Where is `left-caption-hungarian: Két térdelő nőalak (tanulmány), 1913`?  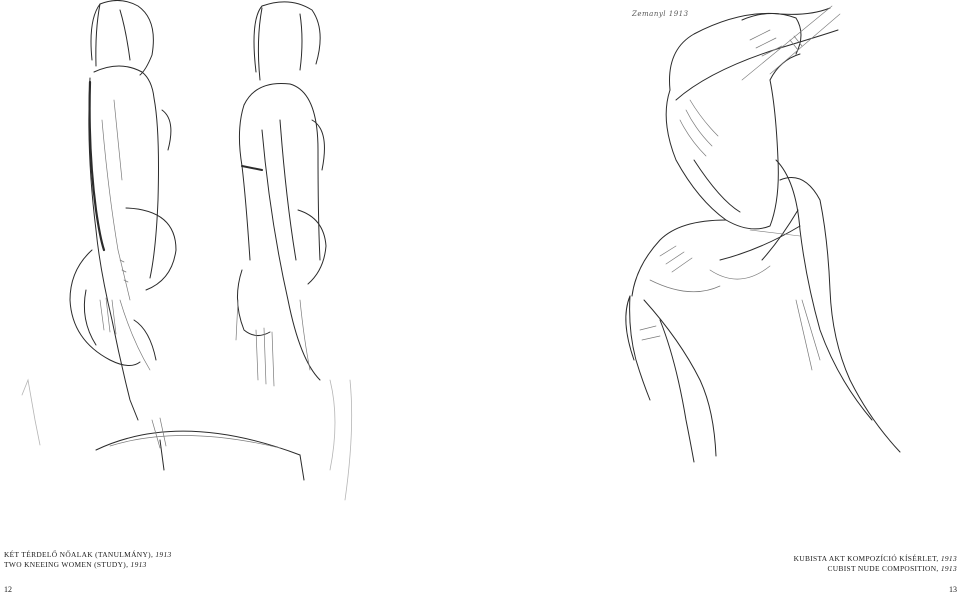
left-caption-hungarian: Két térdelő nőalak (tanulmány), 1913 is located at coordinates (88, 555).